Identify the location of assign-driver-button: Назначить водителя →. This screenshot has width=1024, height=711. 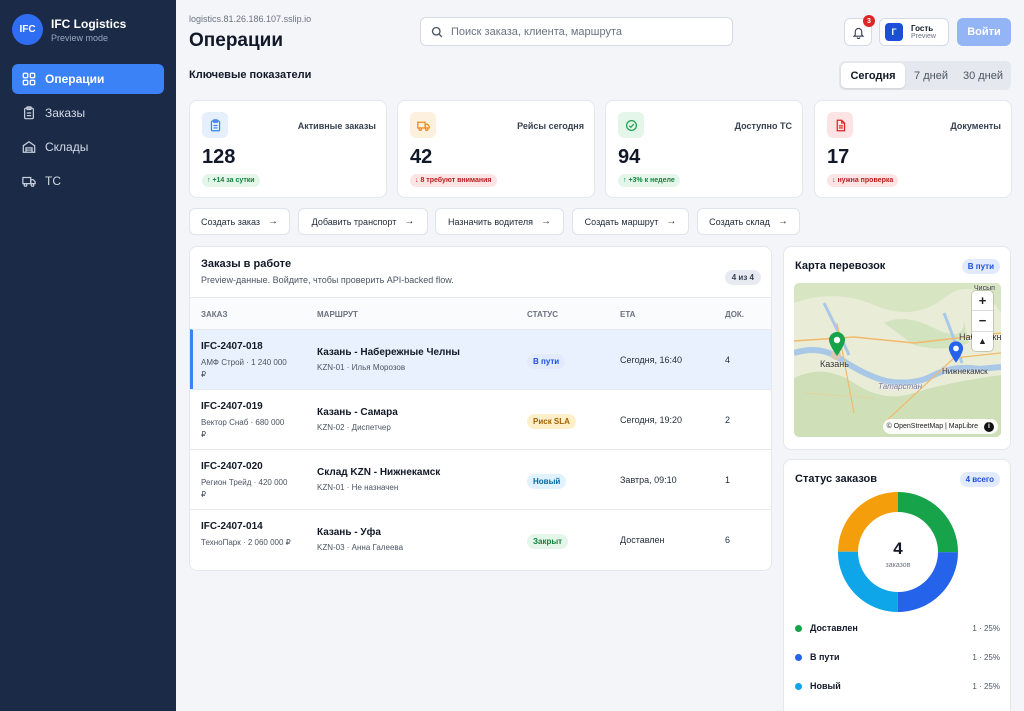
(499, 221).